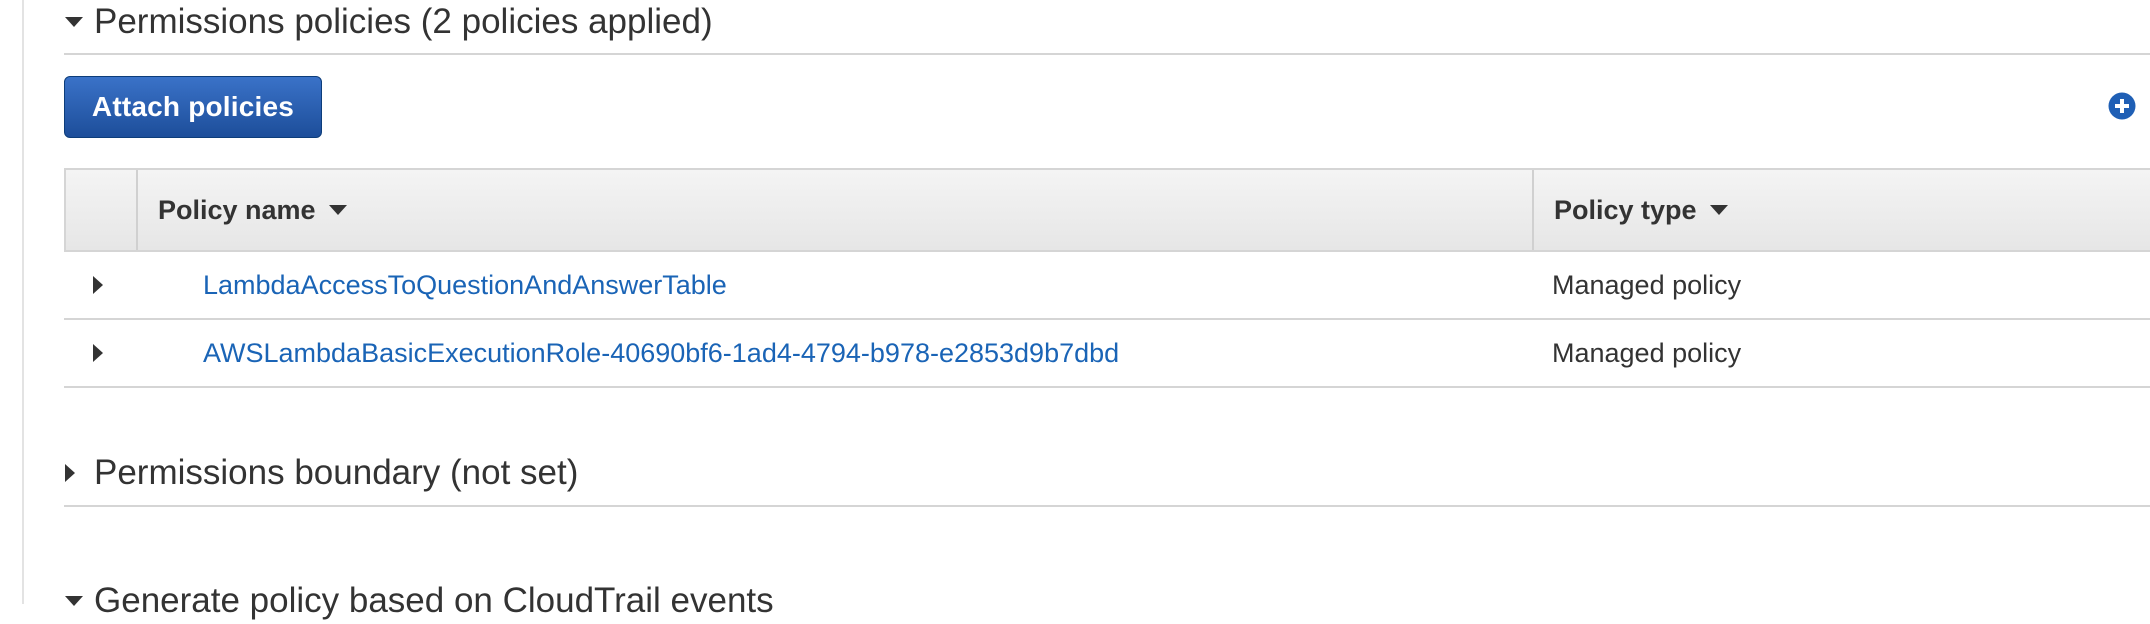 This screenshot has width=2150, height=624. Describe the element at coordinates (193, 107) in the screenshot. I see `attach-policies-button: Attach policies` at that location.